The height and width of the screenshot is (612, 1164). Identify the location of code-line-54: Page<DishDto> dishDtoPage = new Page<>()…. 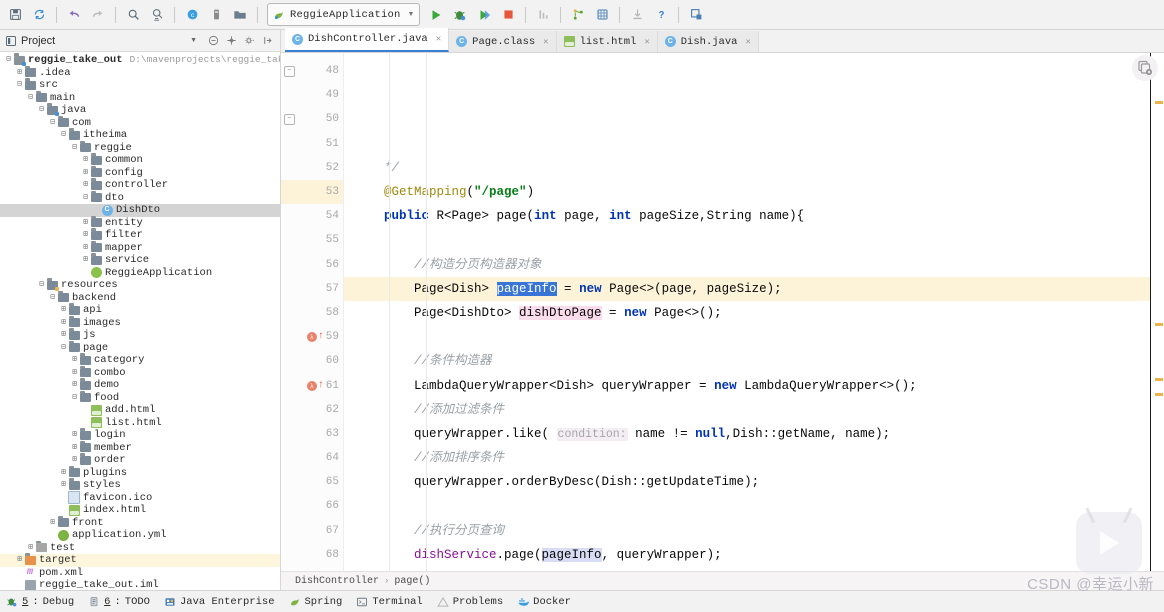
(759, 313).